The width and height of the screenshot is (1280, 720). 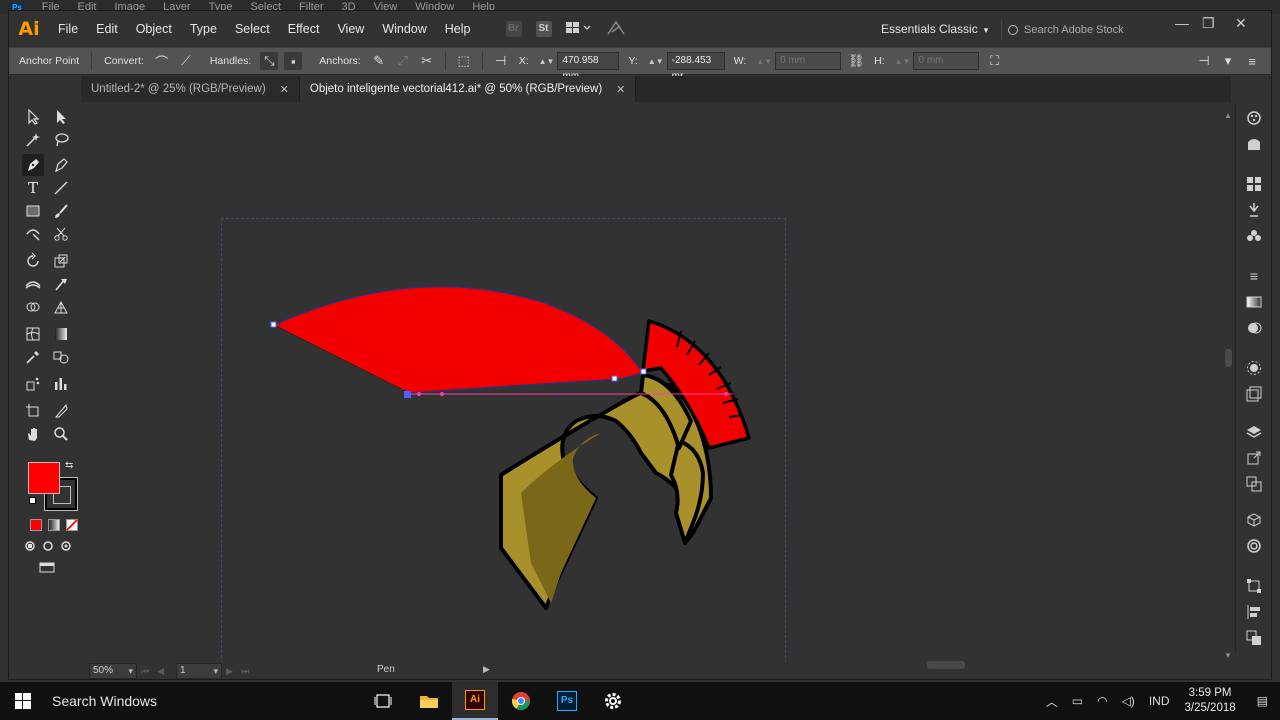 I want to click on paintbrush-tool-icon, so click(x=61, y=211).